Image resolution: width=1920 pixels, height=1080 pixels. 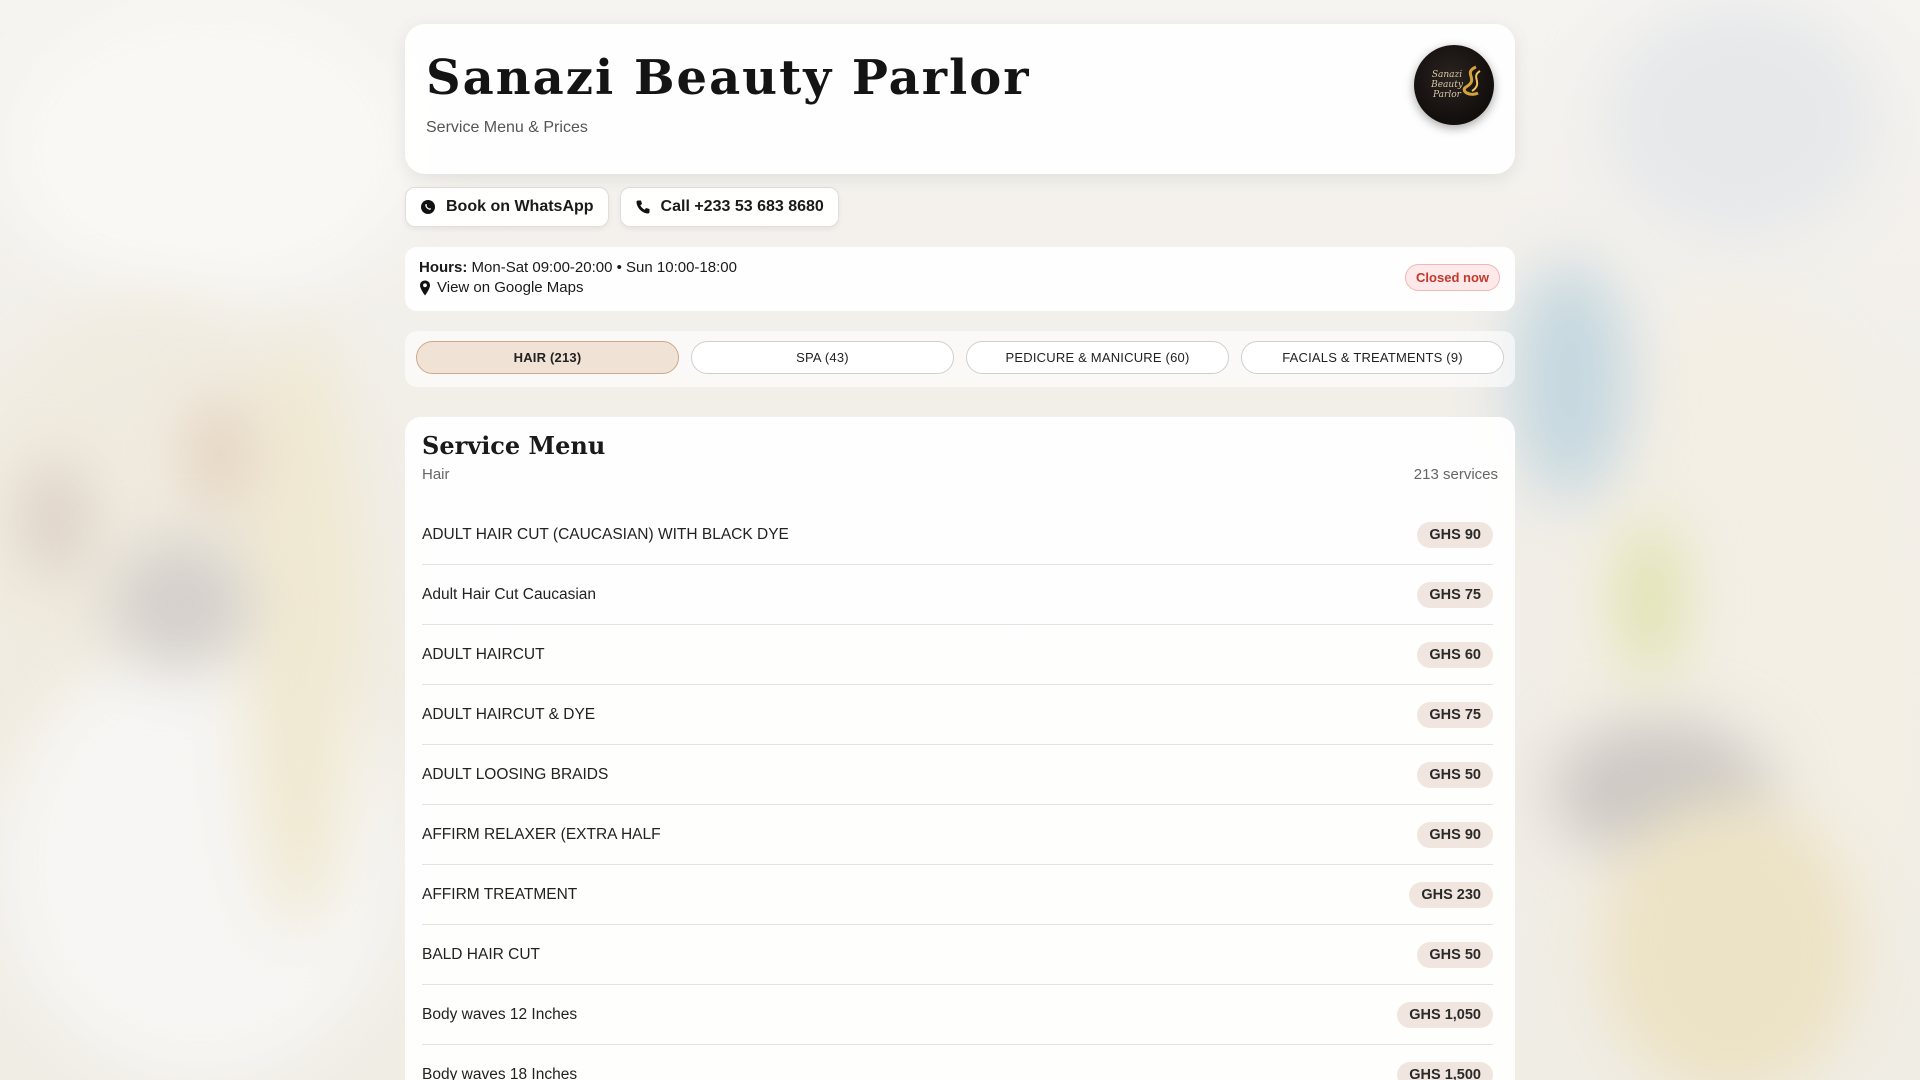 I want to click on service-count: 213 services, so click(x=1455, y=474).